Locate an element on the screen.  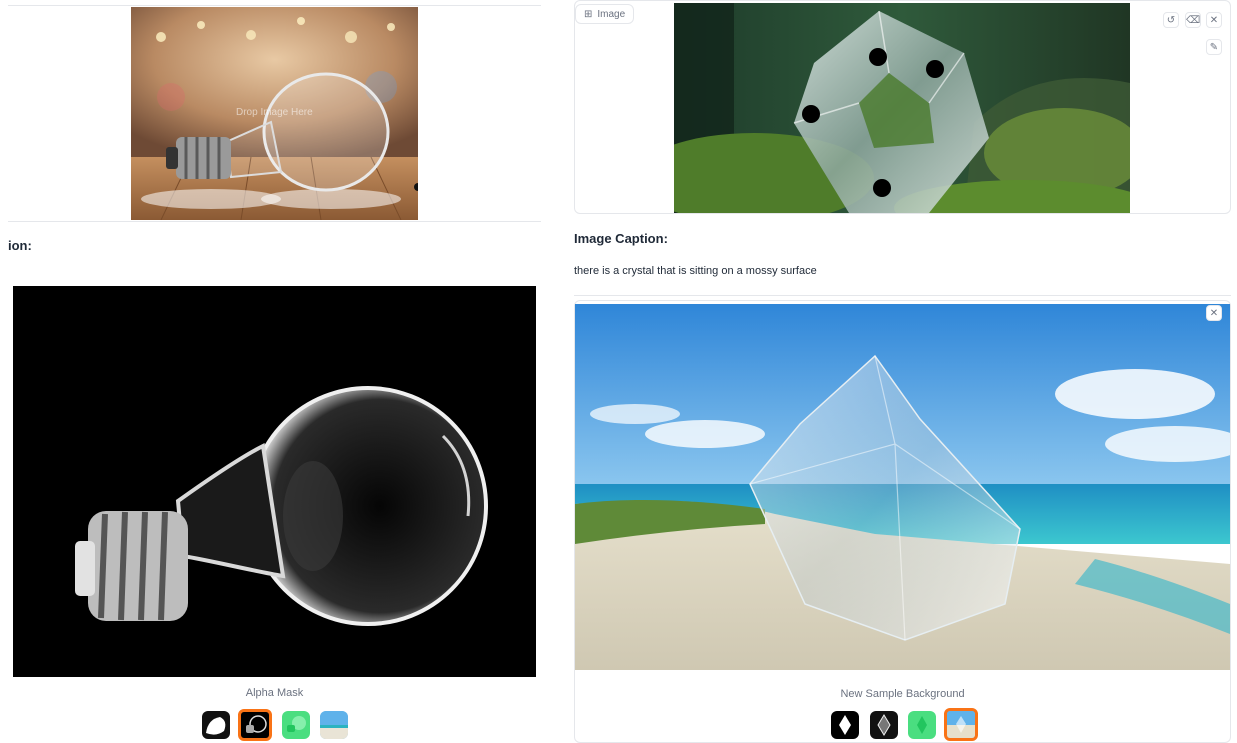
bulb-input-image: Drop Image Here is located at coordinates (274, 113).